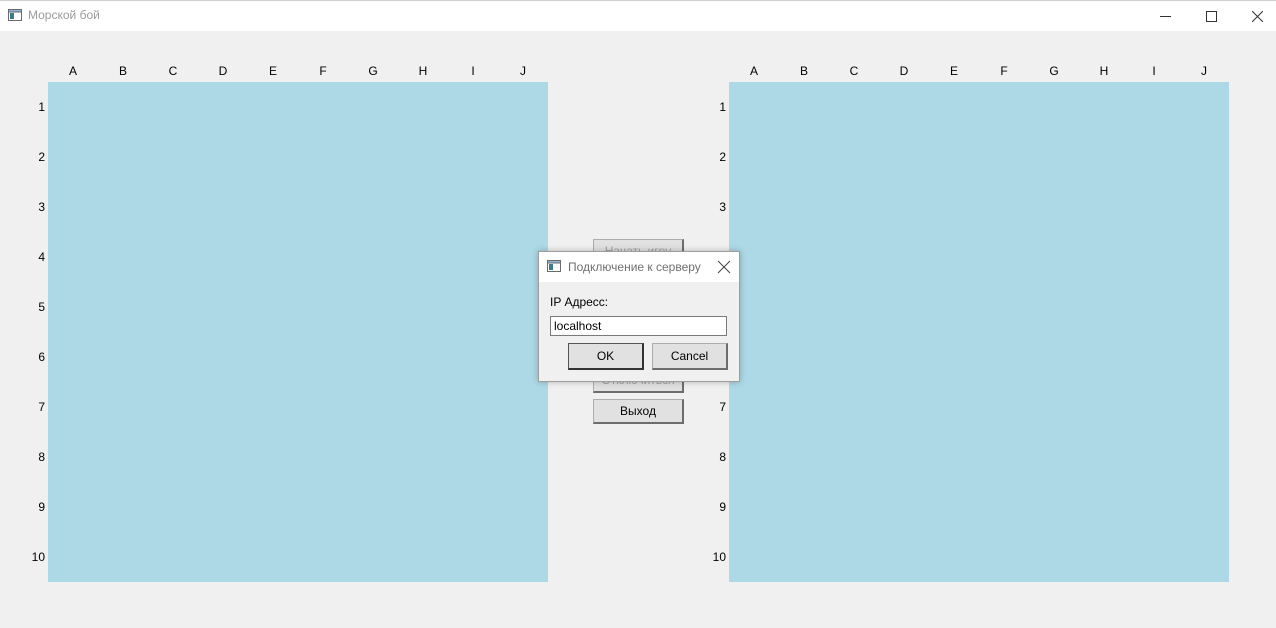 This screenshot has height=628, width=1276. What do you see at coordinates (634, 267) in the screenshot?
I see `dialog-title: Подключение к серверу` at bounding box center [634, 267].